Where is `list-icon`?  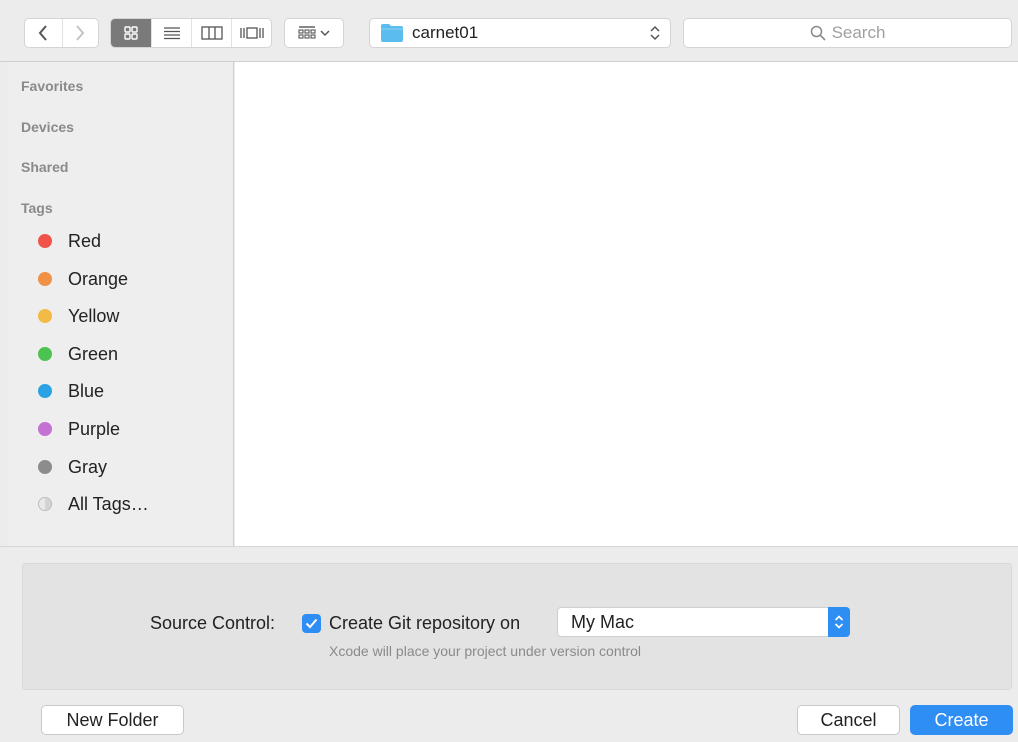 list-icon is located at coordinates (171, 33).